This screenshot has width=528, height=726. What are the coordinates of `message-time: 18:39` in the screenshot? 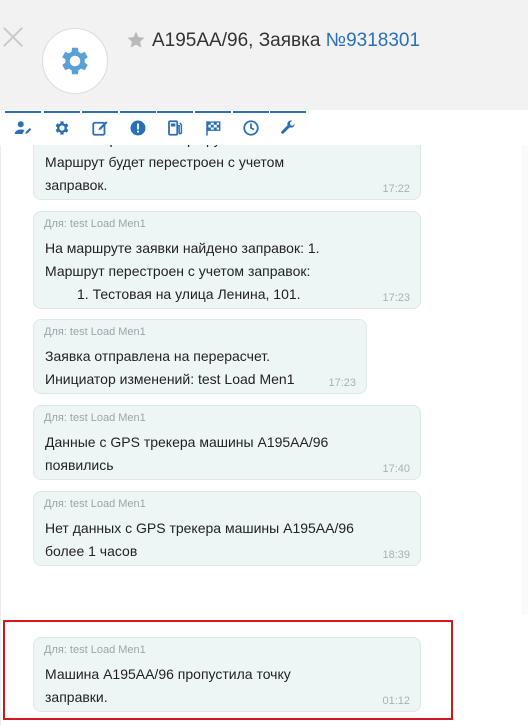 It's located at (396, 555).